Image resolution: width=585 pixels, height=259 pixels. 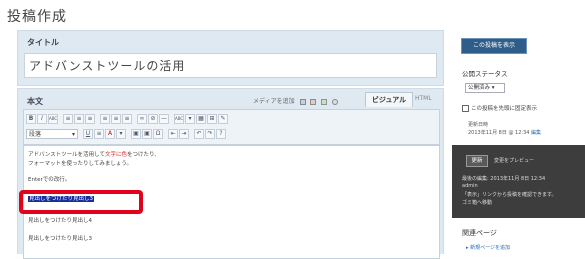 What do you see at coordinates (142, 119) in the screenshot?
I see `link-button: ∞` at bounding box center [142, 119].